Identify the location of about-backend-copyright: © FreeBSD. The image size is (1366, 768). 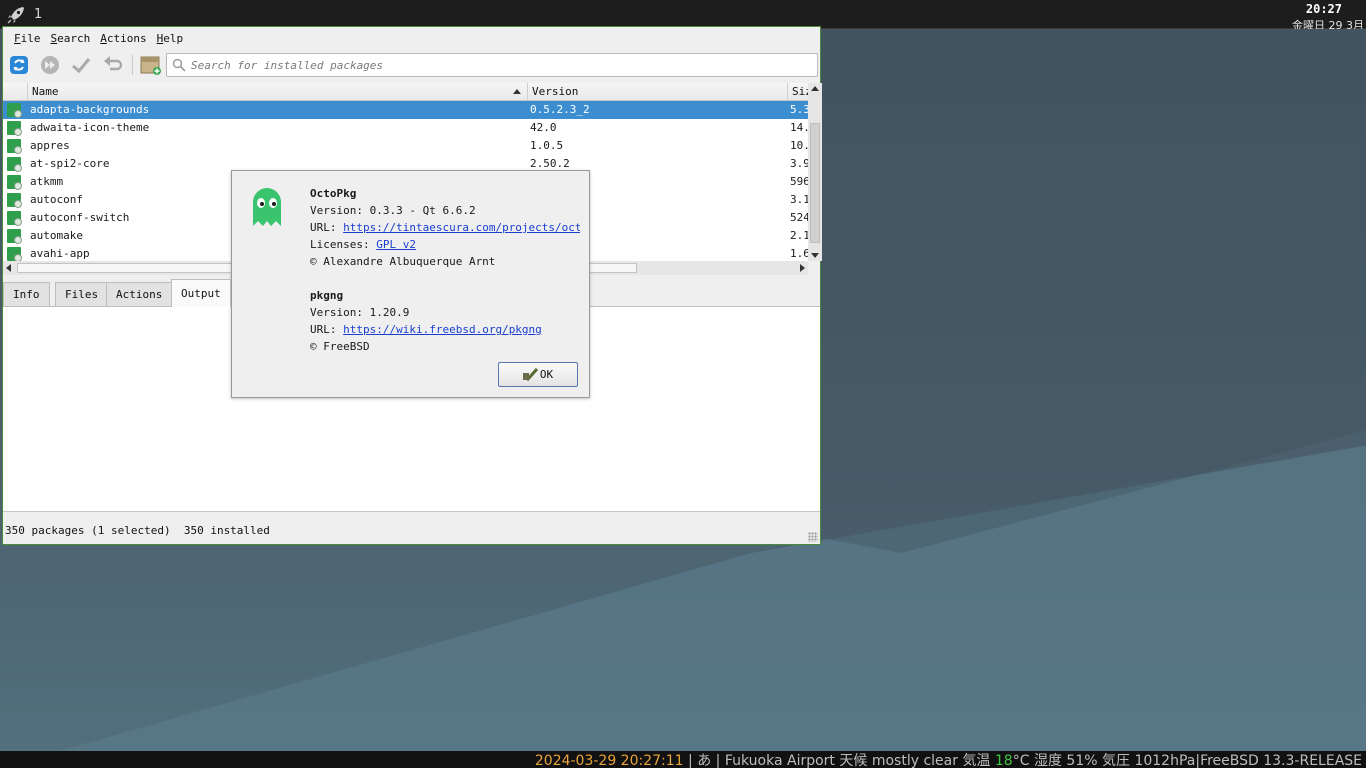
(340, 346).